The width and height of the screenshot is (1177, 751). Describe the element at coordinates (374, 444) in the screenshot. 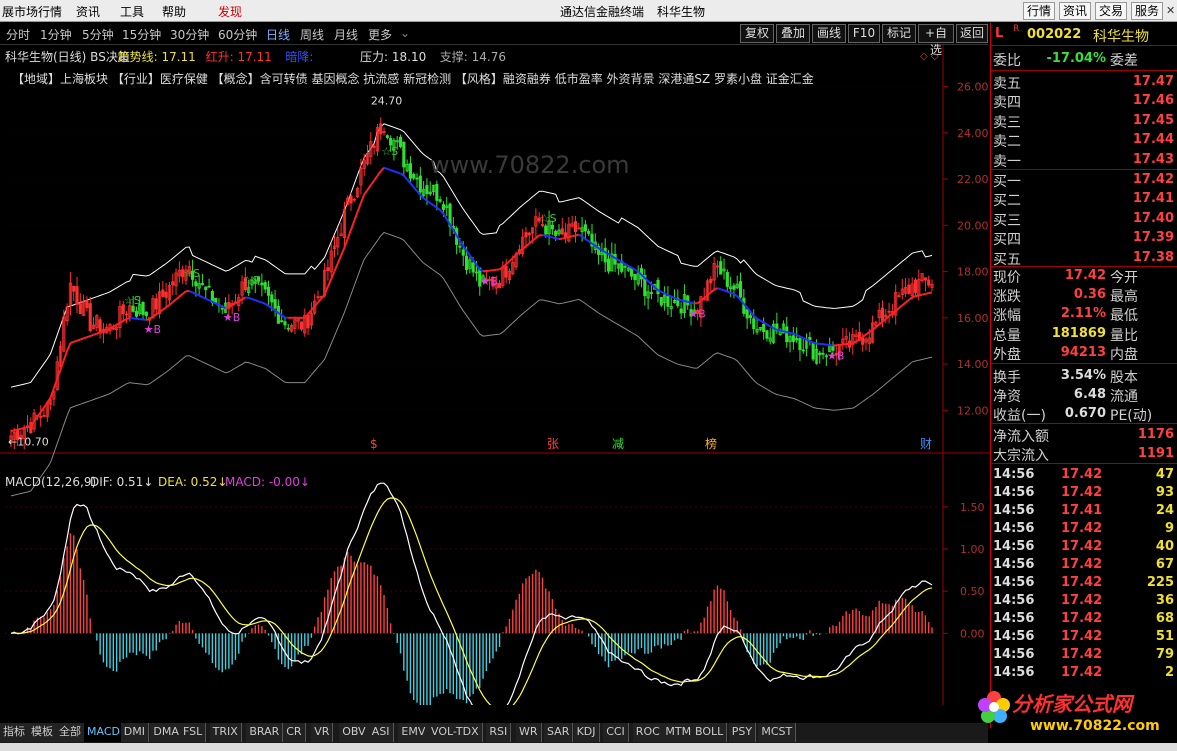

I see `event-flag: $` at that location.